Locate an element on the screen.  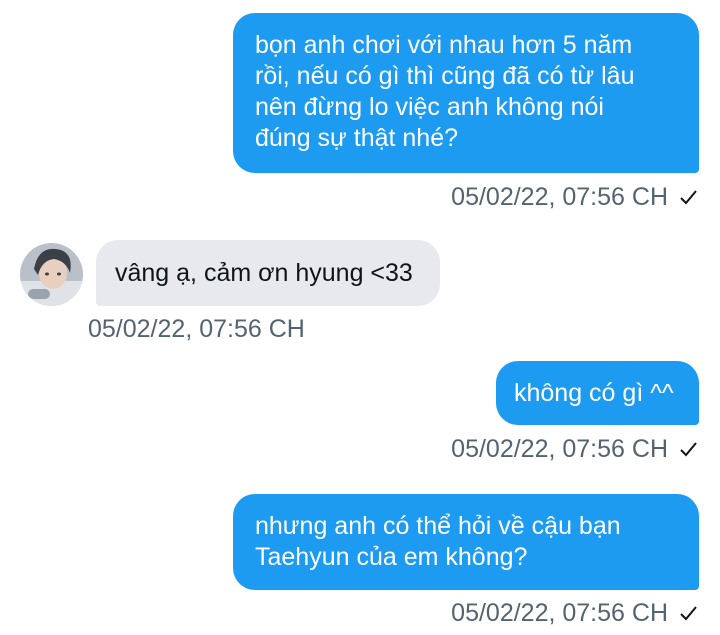
outgoing-message-bubble: không có gì ^^ is located at coordinates (597, 393).